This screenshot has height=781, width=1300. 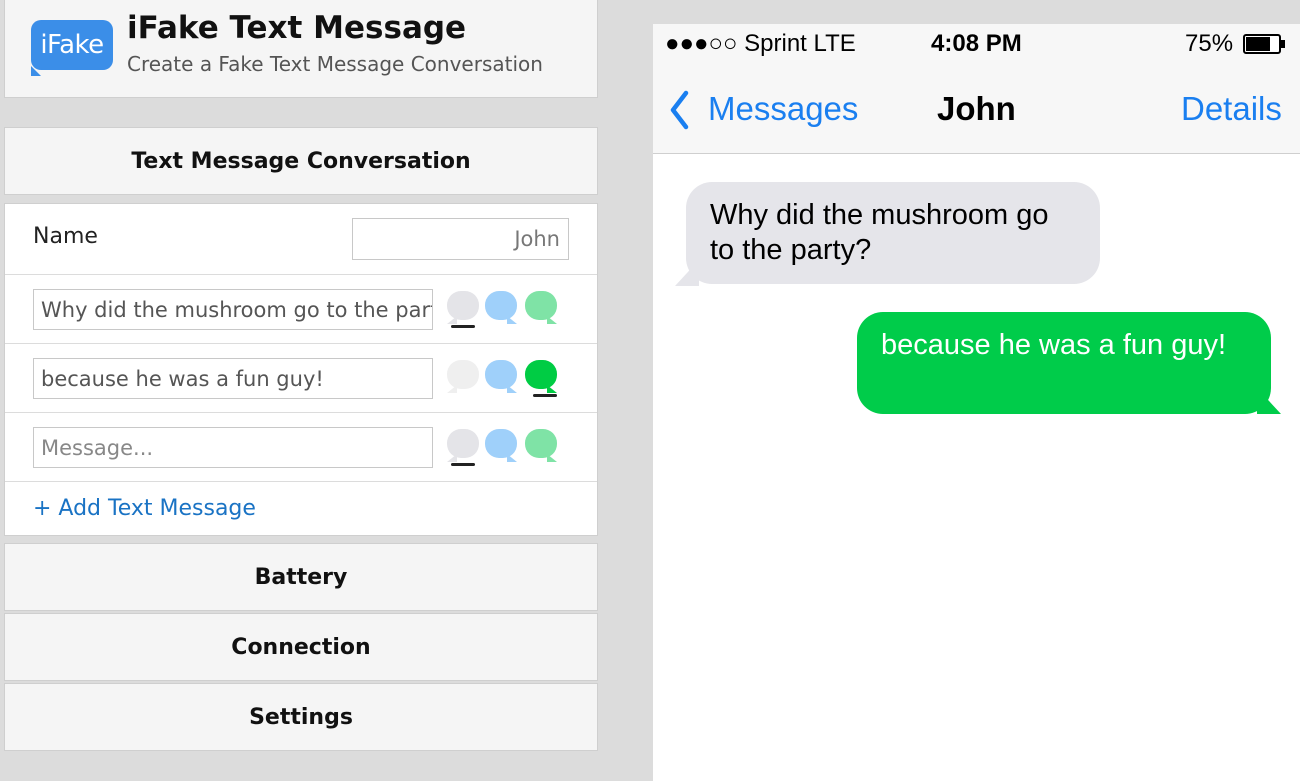 I want to click on app-subtitle: Create a Fake Text Message Conversation, so click(x=335, y=64).